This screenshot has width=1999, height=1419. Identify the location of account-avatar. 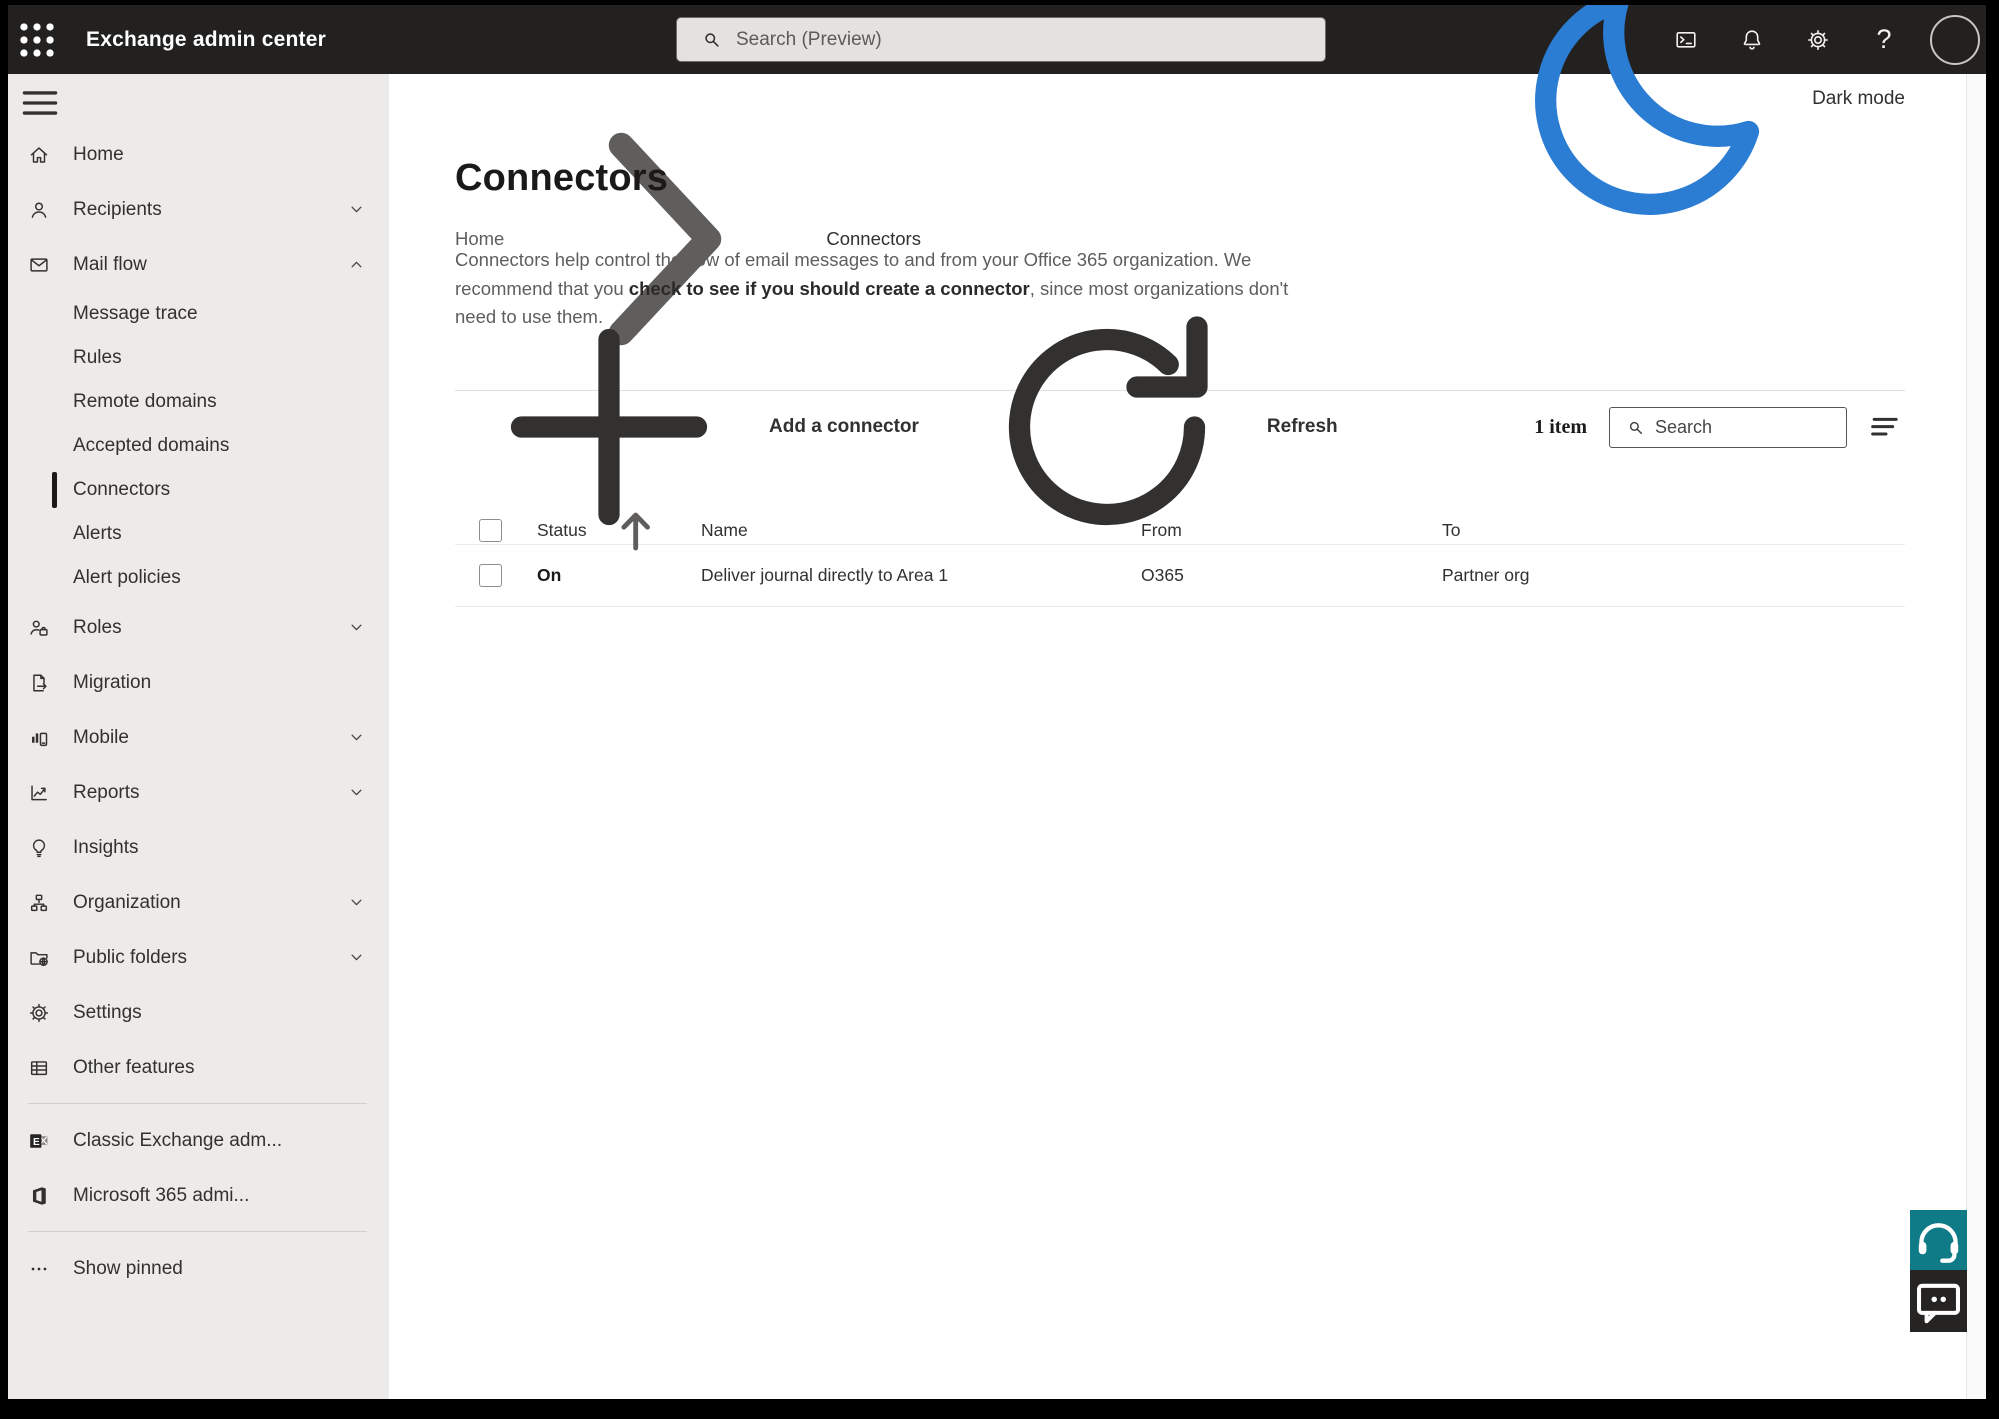
(1955, 39).